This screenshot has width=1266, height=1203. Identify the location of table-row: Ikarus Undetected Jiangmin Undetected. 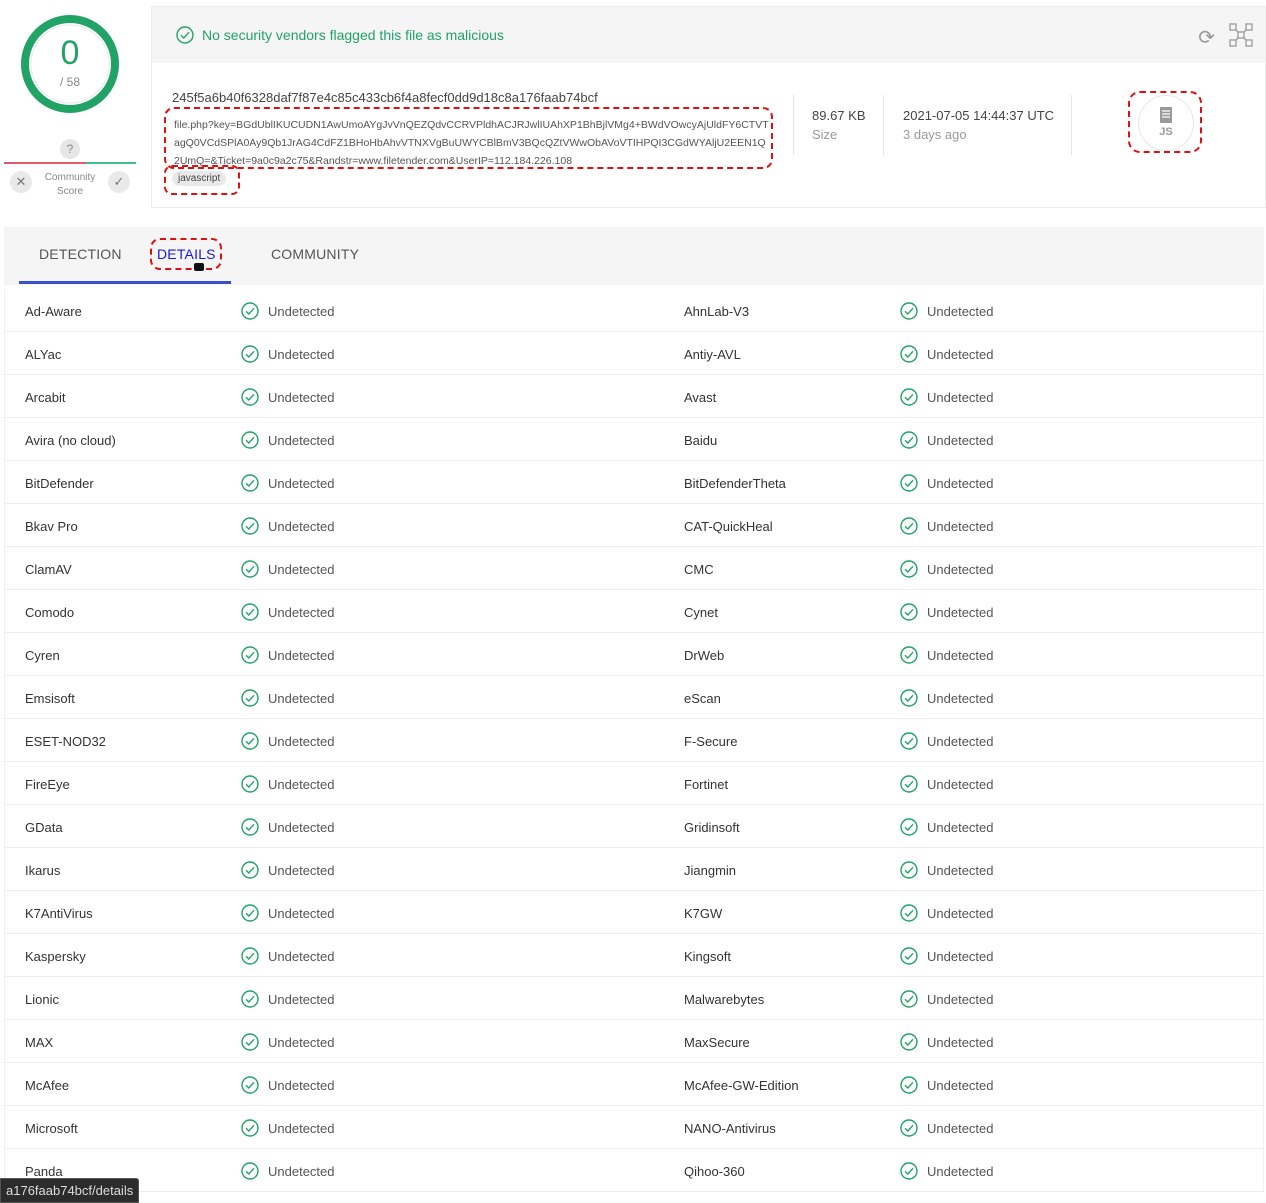
(634, 869).